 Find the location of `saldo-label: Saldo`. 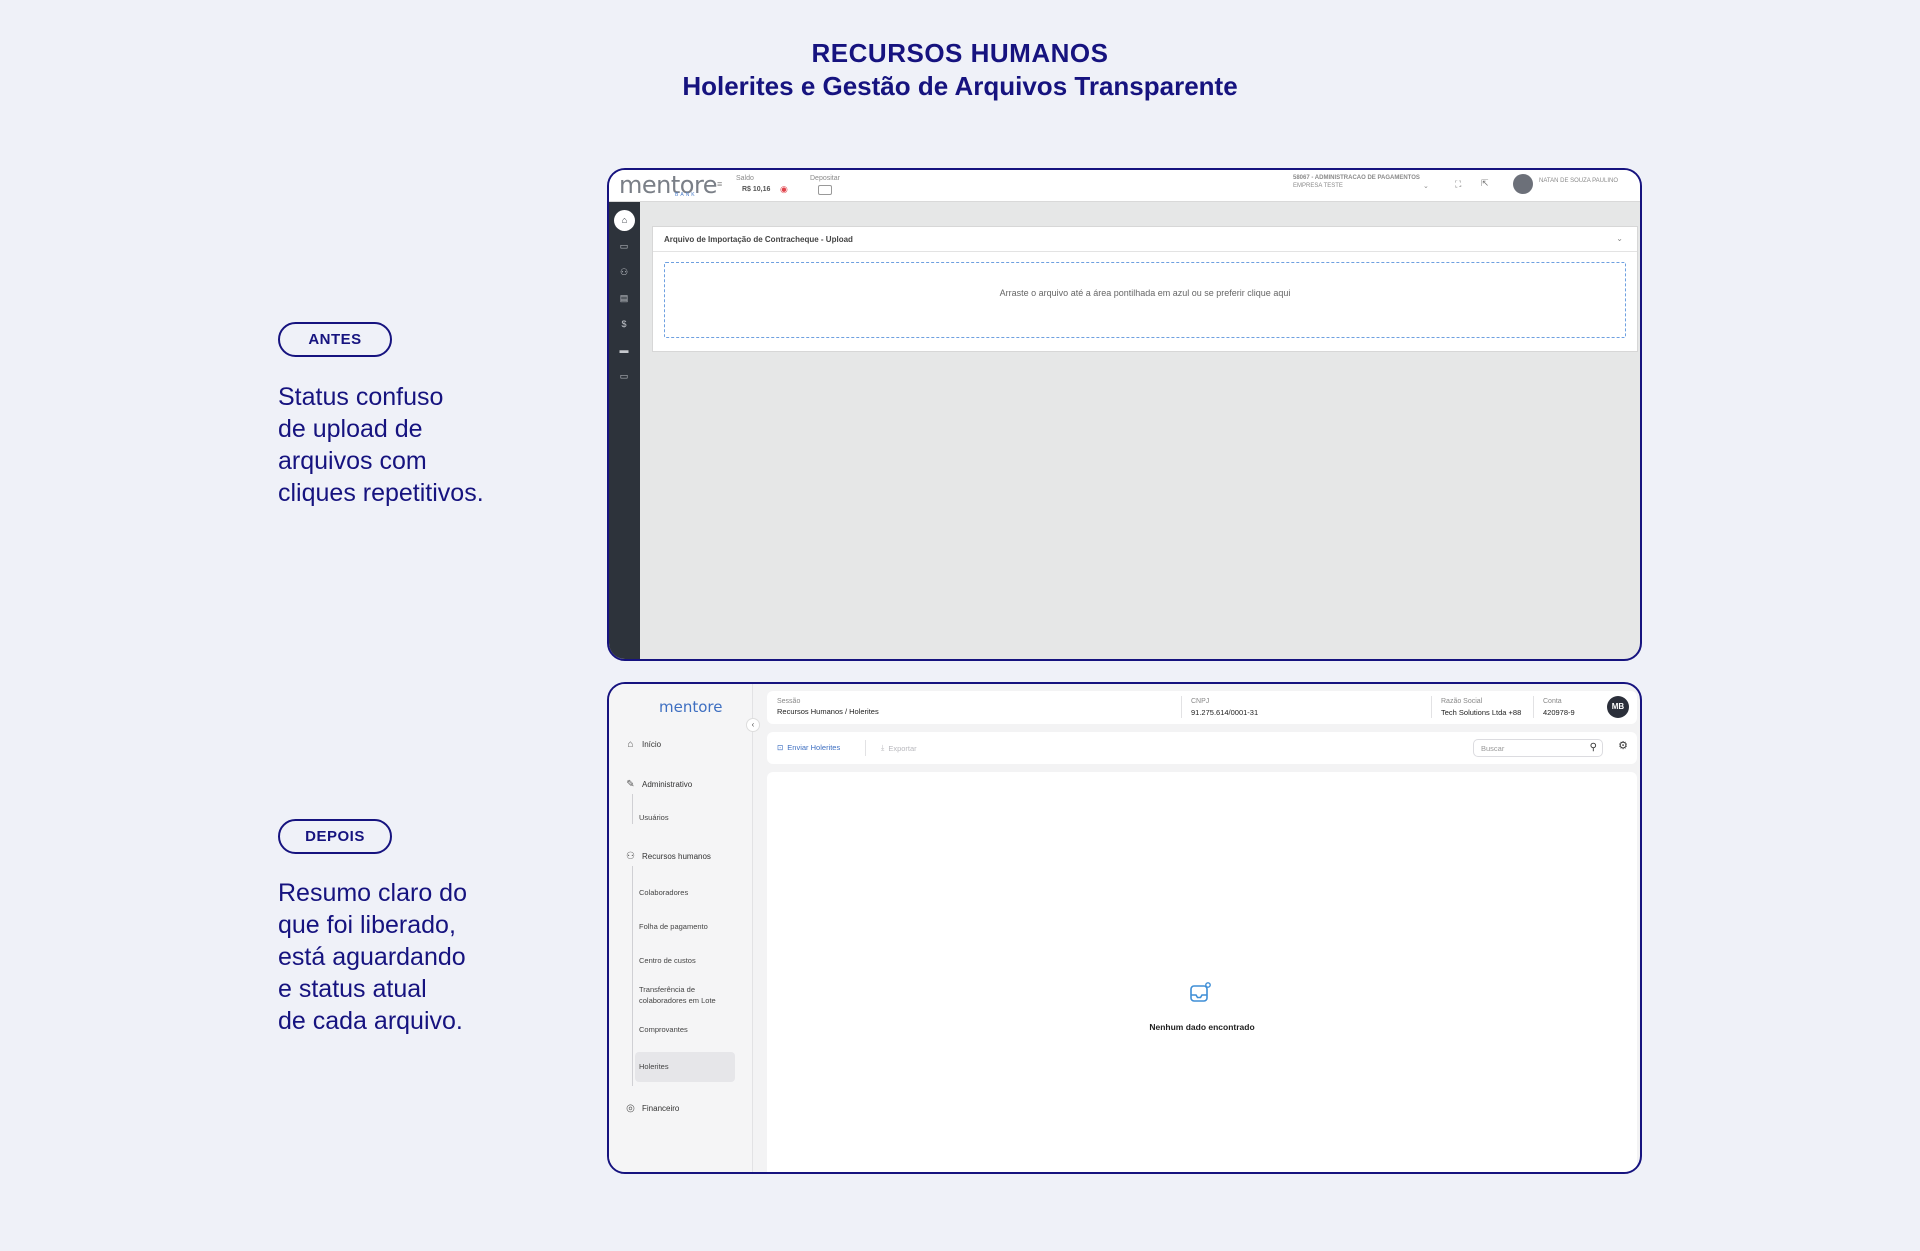

saldo-label: Saldo is located at coordinates (745, 178).